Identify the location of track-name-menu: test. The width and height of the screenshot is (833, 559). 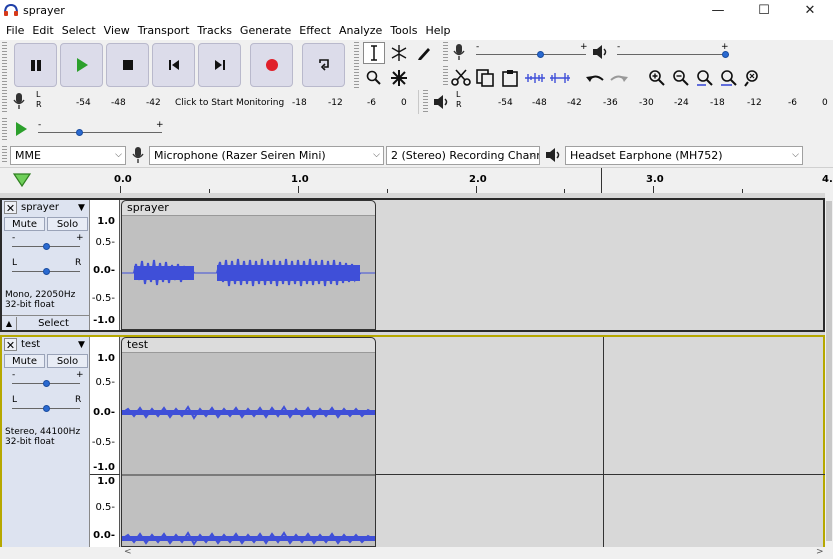
(49, 344).